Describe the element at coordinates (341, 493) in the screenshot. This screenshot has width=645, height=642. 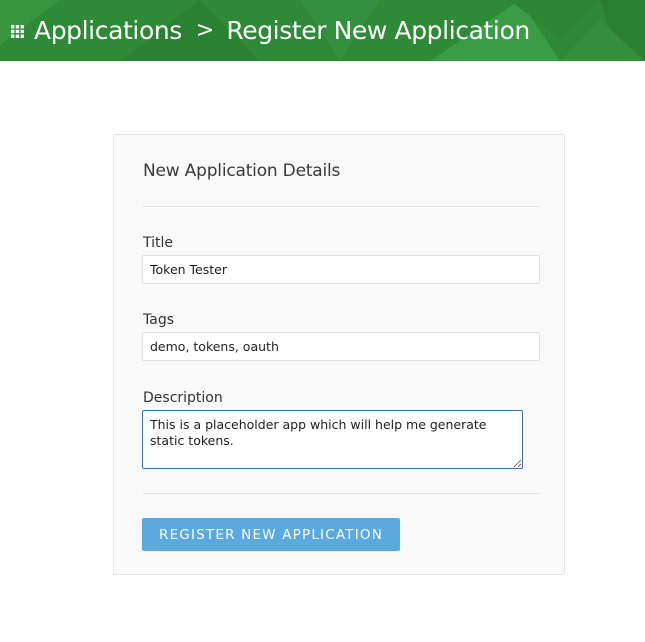
I see `panel-divider-bottom` at that location.